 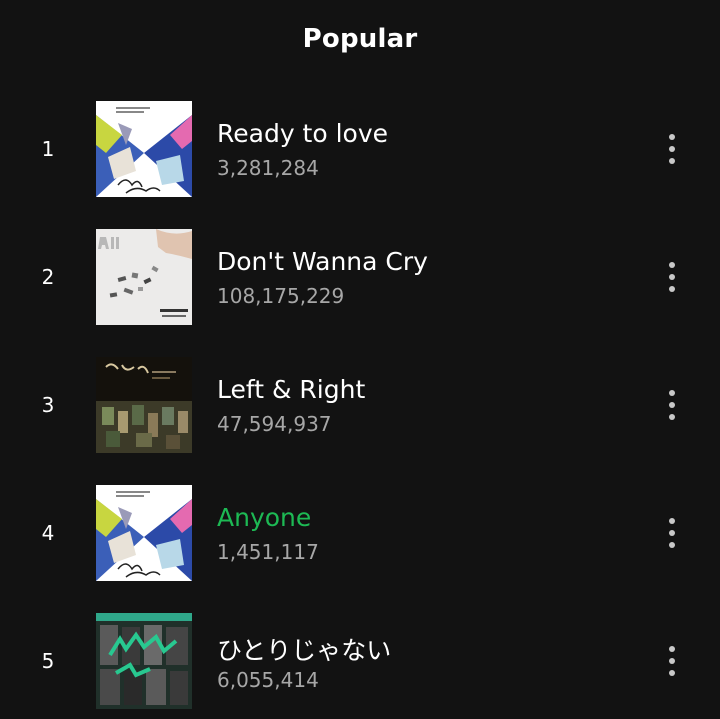 I want to click on track-title: Don't Wanna Cry, so click(x=322, y=261).